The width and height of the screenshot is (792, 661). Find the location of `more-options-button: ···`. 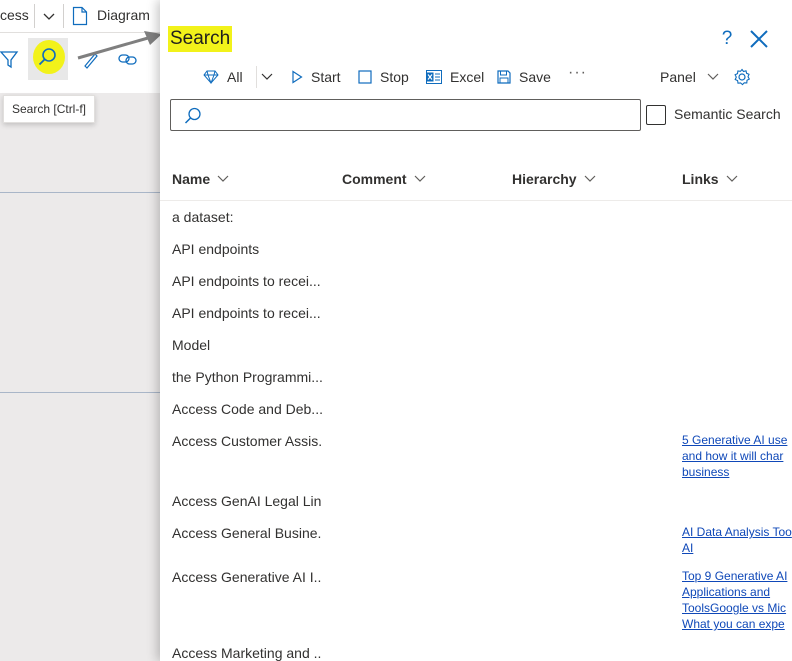

more-options-button: ··· is located at coordinates (577, 73).